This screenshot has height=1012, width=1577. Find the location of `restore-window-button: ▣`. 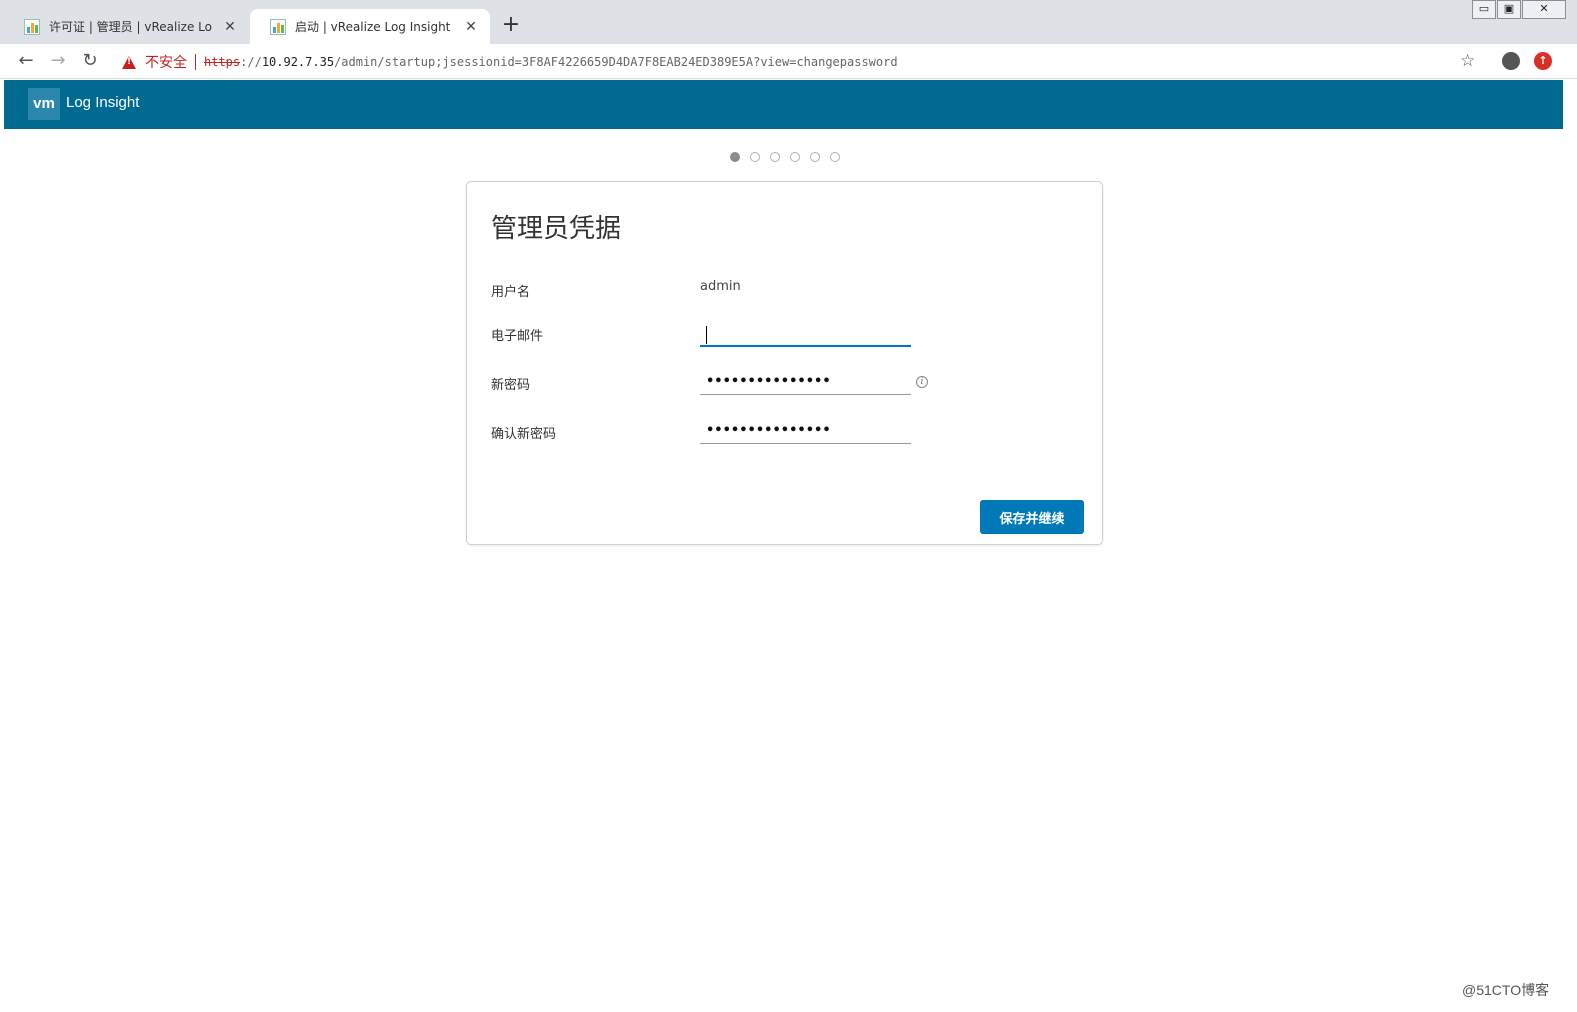

restore-window-button: ▣ is located at coordinates (1509, 9).